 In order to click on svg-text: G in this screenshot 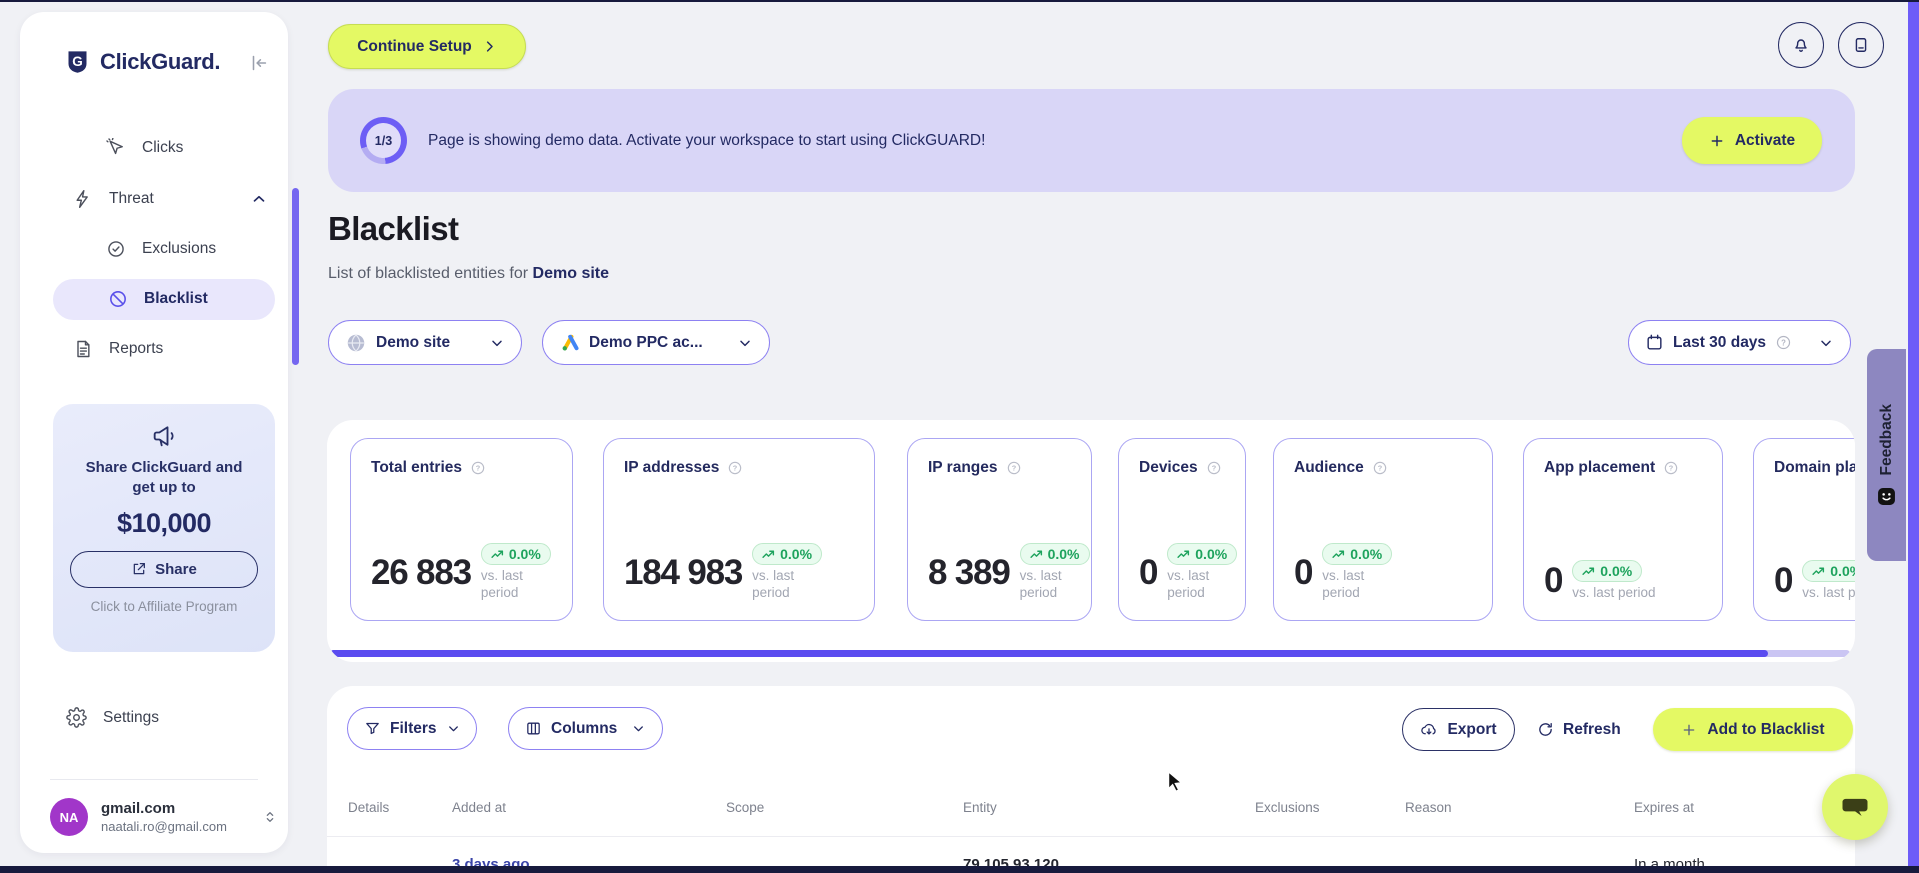, I will do `click(77, 61)`.